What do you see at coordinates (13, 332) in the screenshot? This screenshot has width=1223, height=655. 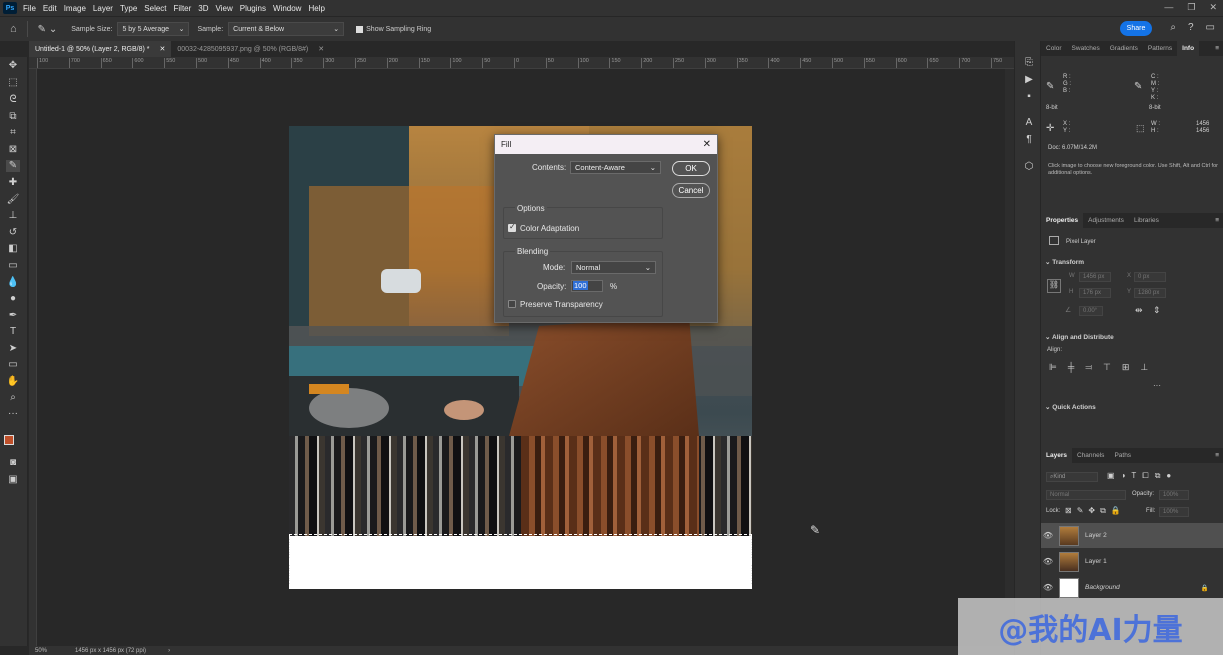 I see `type-tool-icon: T` at bounding box center [13, 332].